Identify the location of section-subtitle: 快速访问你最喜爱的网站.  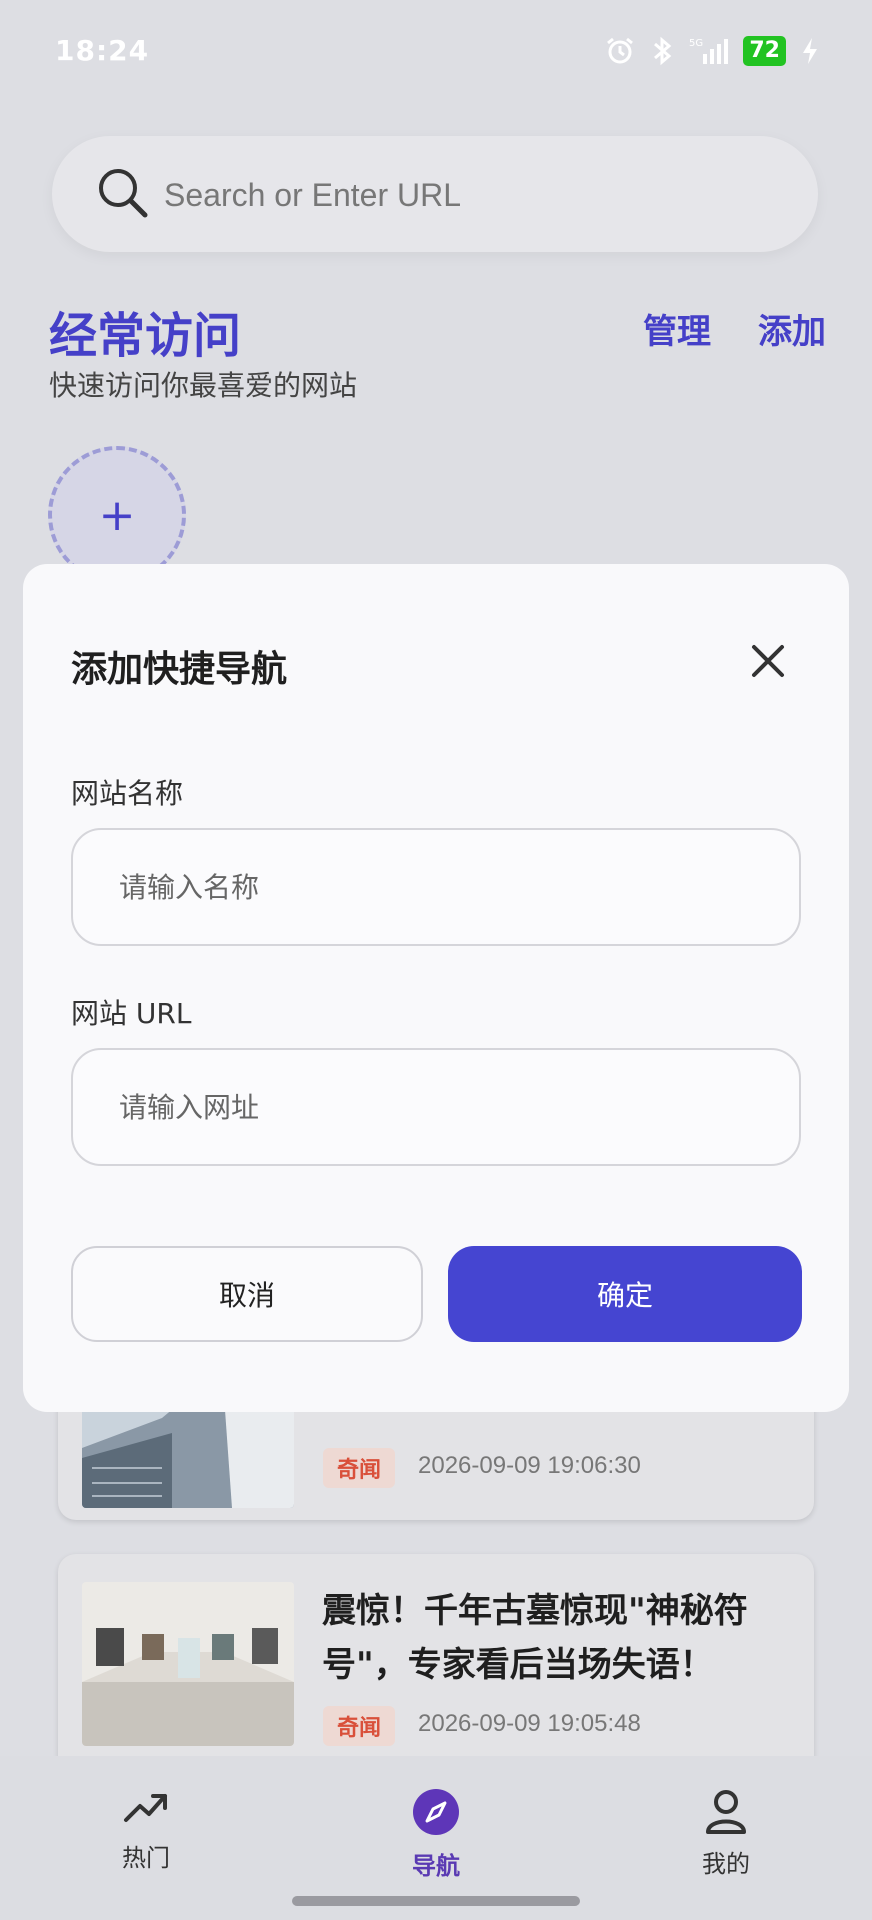
(203, 385).